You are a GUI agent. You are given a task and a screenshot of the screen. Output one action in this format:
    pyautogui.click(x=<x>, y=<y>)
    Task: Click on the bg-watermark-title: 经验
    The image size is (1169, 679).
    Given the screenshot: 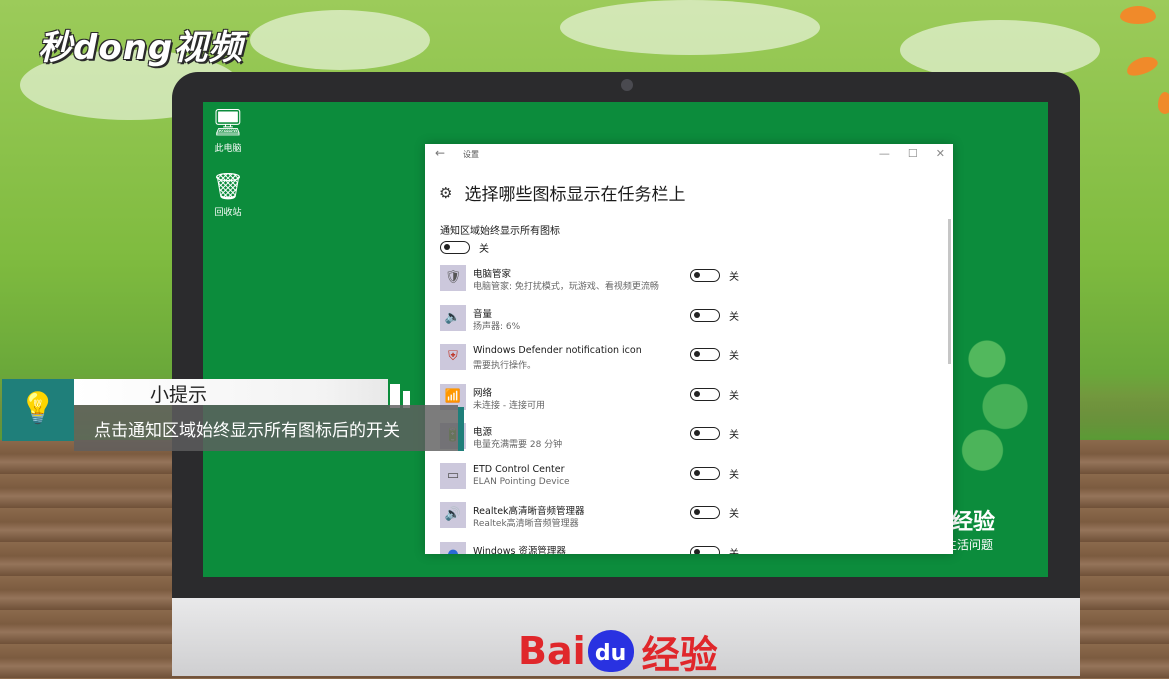 What is the action you would take?
    pyautogui.click(x=973, y=522)
    